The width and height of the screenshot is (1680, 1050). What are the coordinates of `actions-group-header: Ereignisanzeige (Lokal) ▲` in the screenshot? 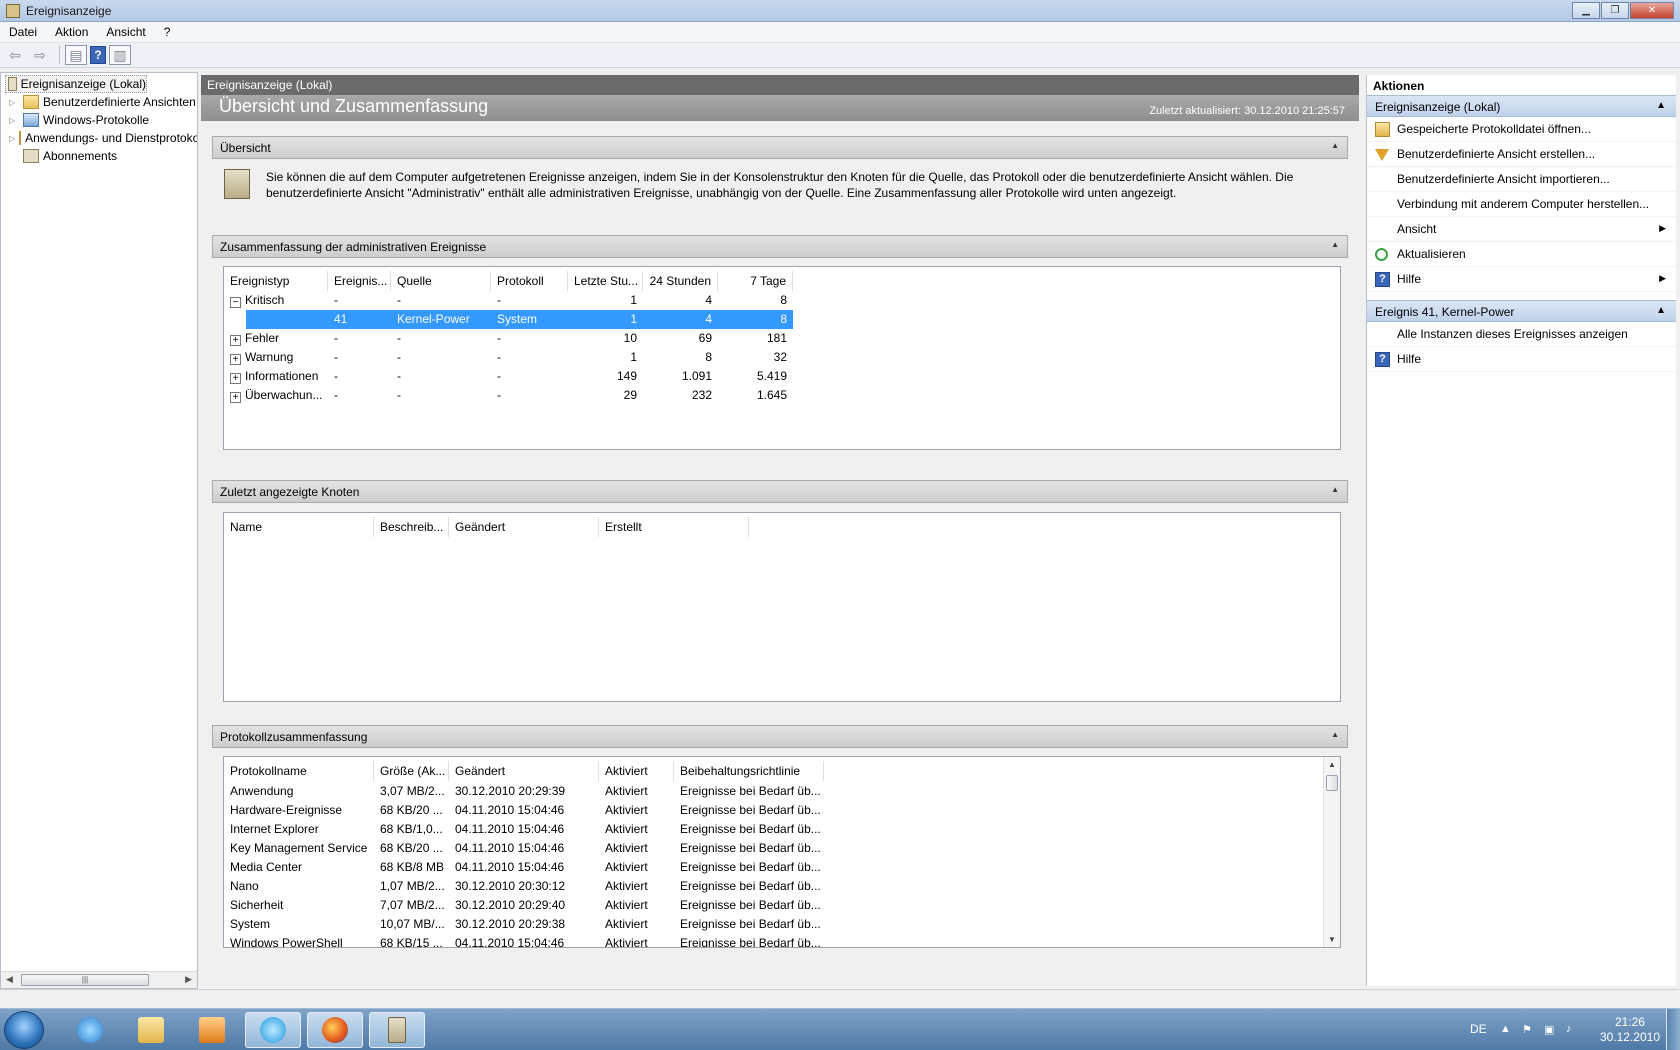 It's located at (1521, 106).